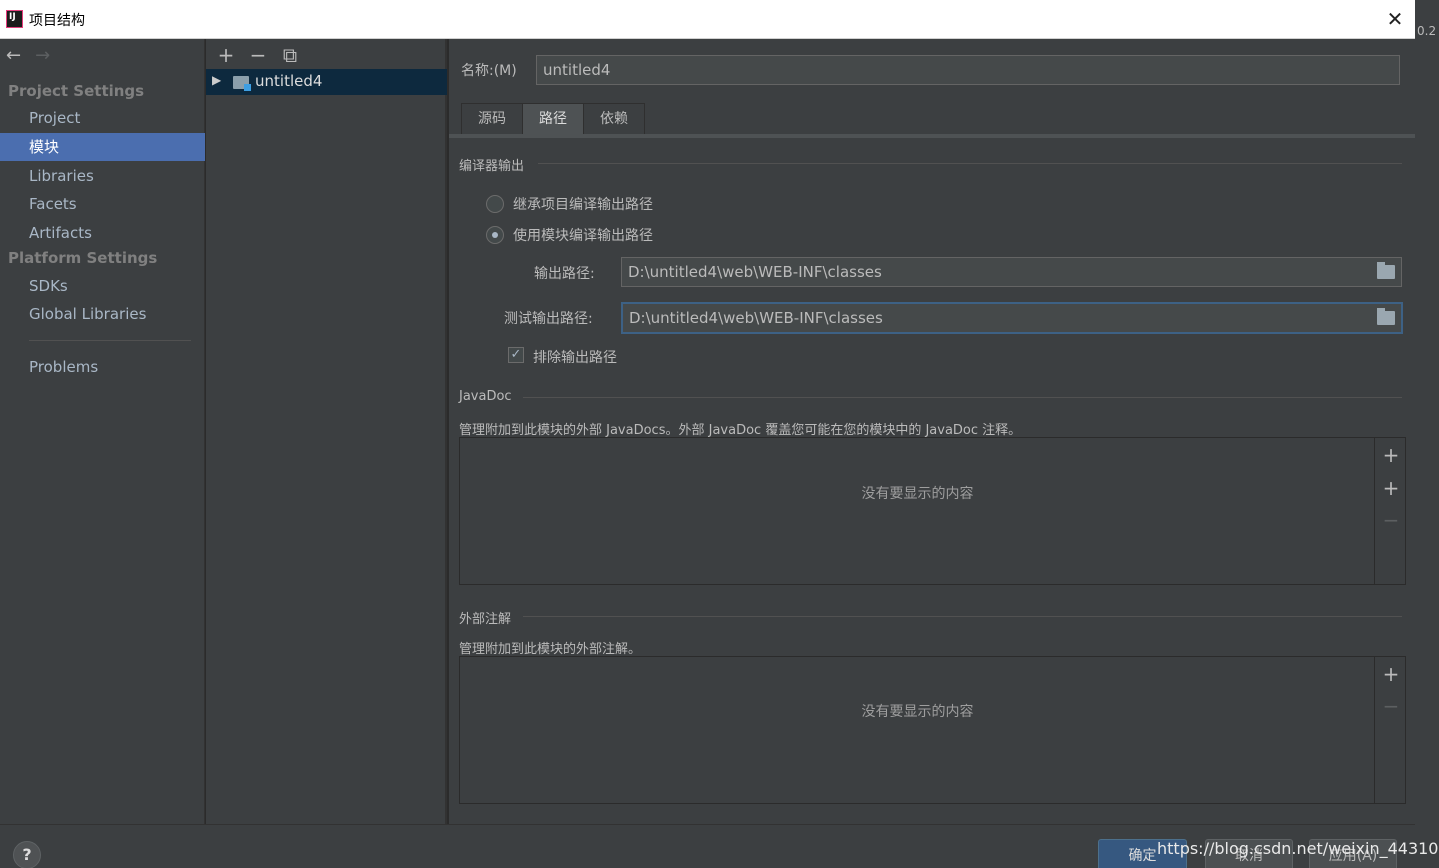 This screenshot has width=1439, height=868. Describe the element at coordinates (76, 91) in the screenshot. I see `section-project-settings: Project Settings` at that location.